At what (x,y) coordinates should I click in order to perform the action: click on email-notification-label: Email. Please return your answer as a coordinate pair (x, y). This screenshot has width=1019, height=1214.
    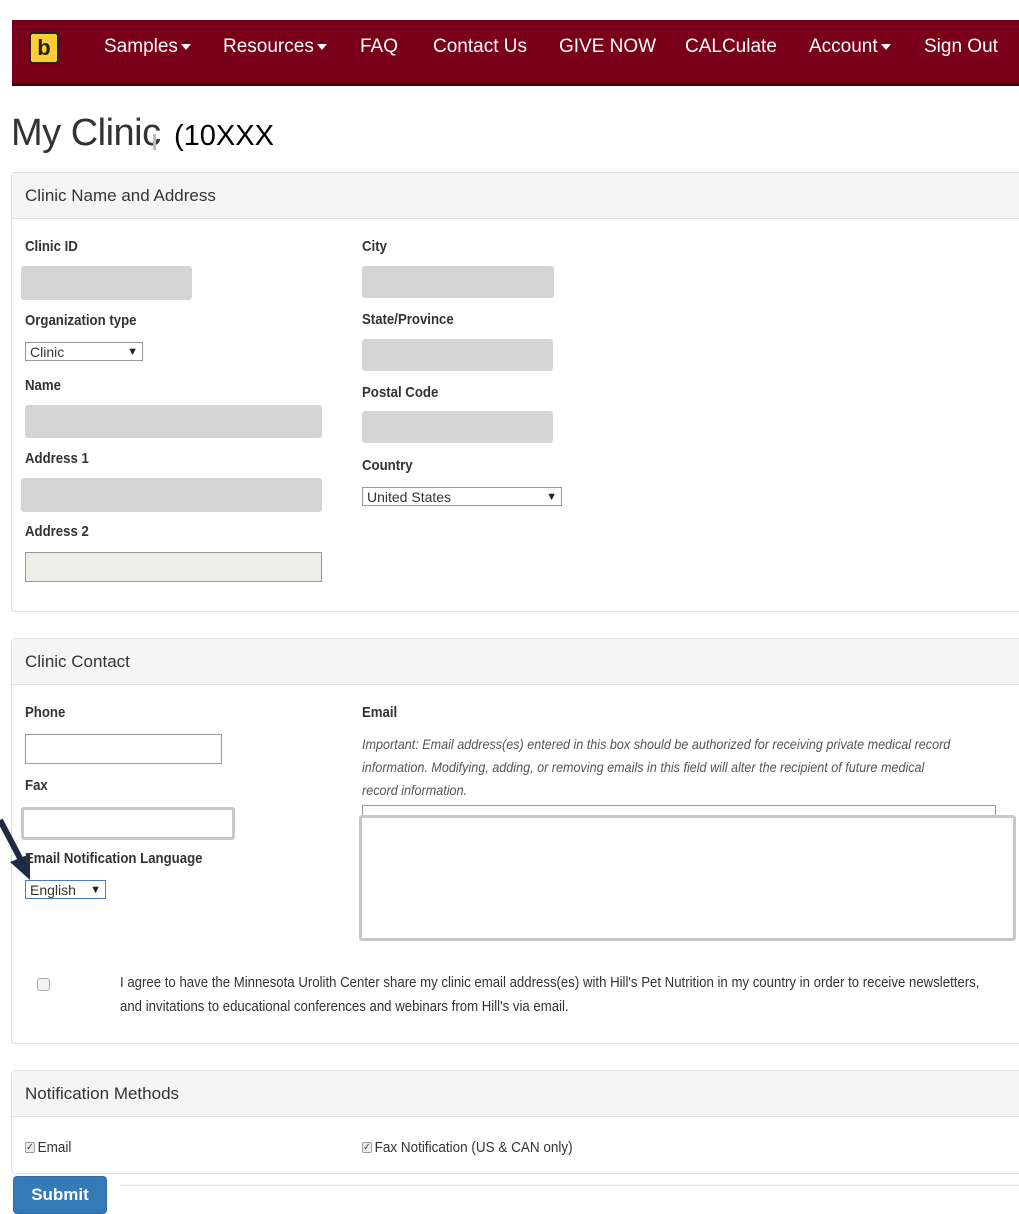
    Looking at the image, I should click on (54, 1147).